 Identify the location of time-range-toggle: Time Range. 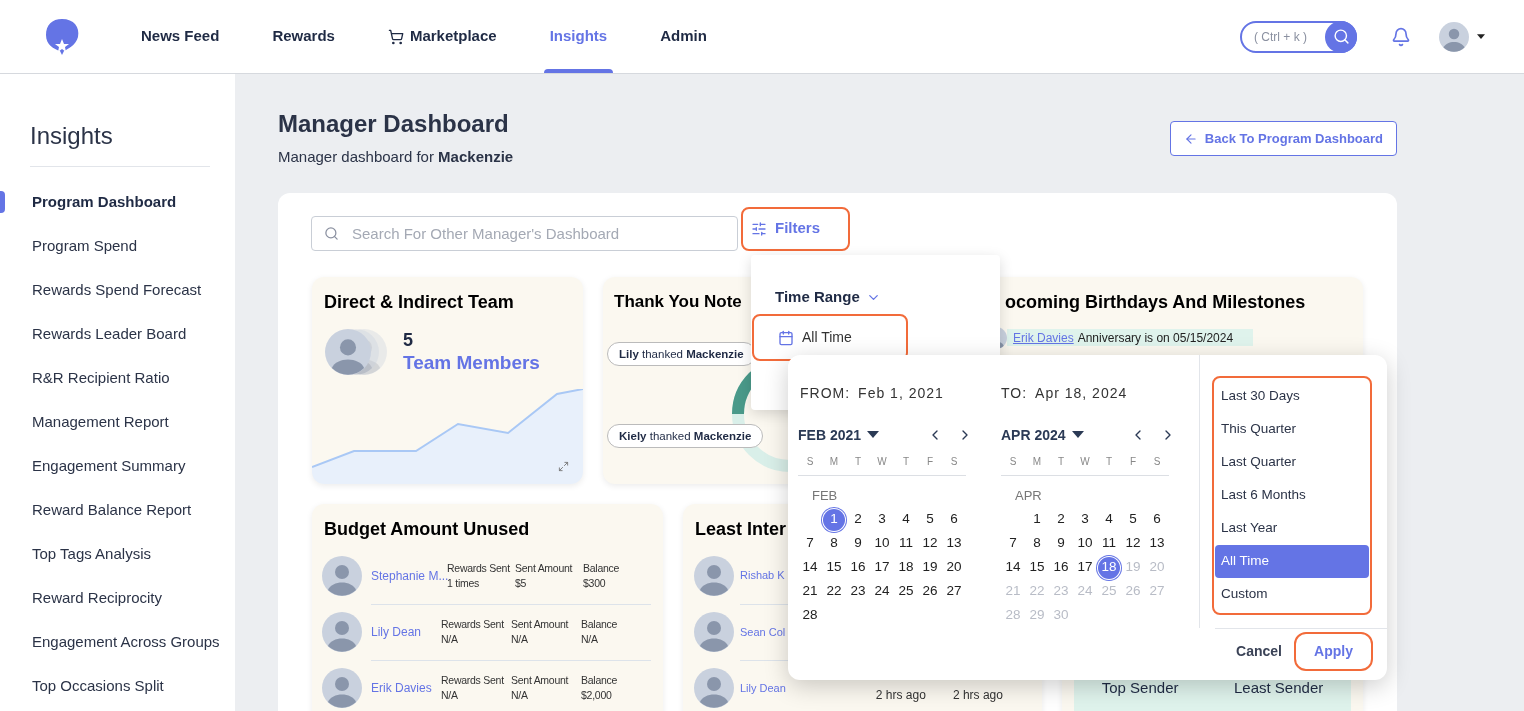
(828, 297).